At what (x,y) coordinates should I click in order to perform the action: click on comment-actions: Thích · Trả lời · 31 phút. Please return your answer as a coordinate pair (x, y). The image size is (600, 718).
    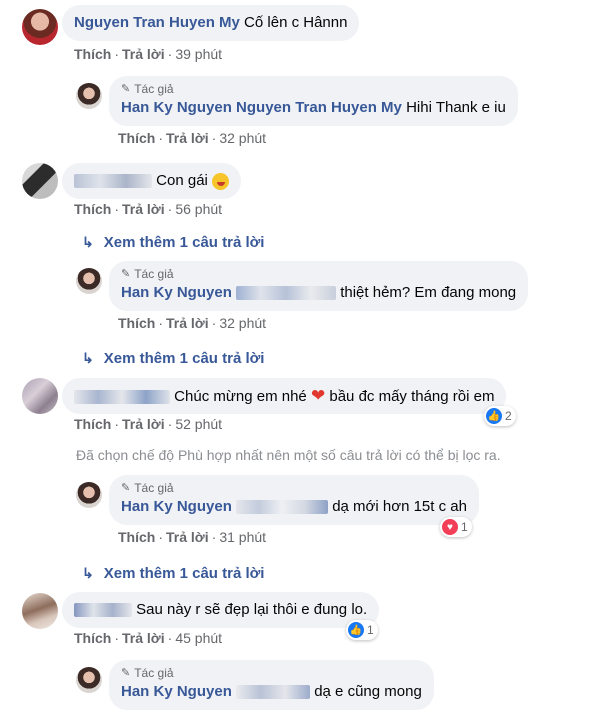
    Looking at the image, I should click on (192, 537).